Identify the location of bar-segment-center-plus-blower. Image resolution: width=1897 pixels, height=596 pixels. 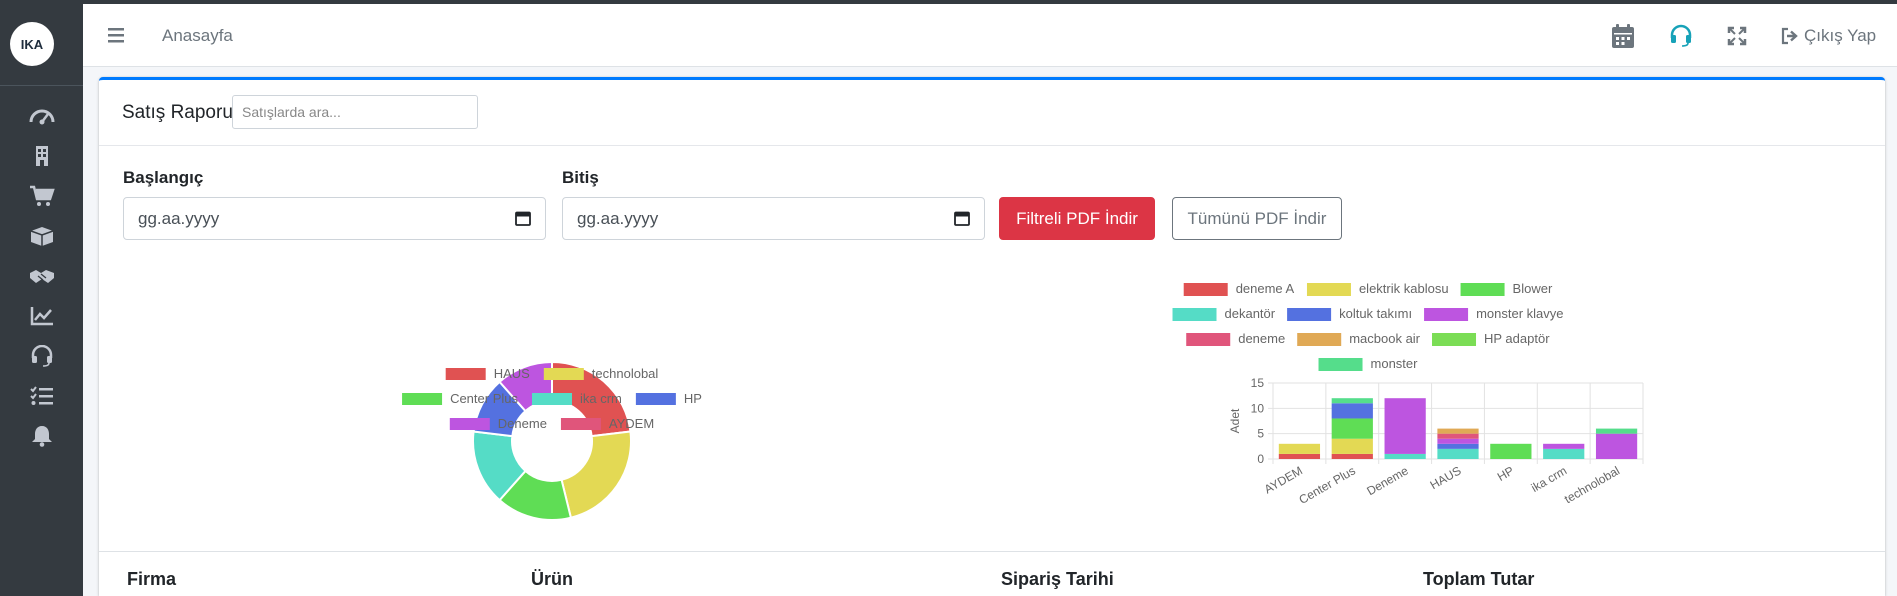
(1352, 428).